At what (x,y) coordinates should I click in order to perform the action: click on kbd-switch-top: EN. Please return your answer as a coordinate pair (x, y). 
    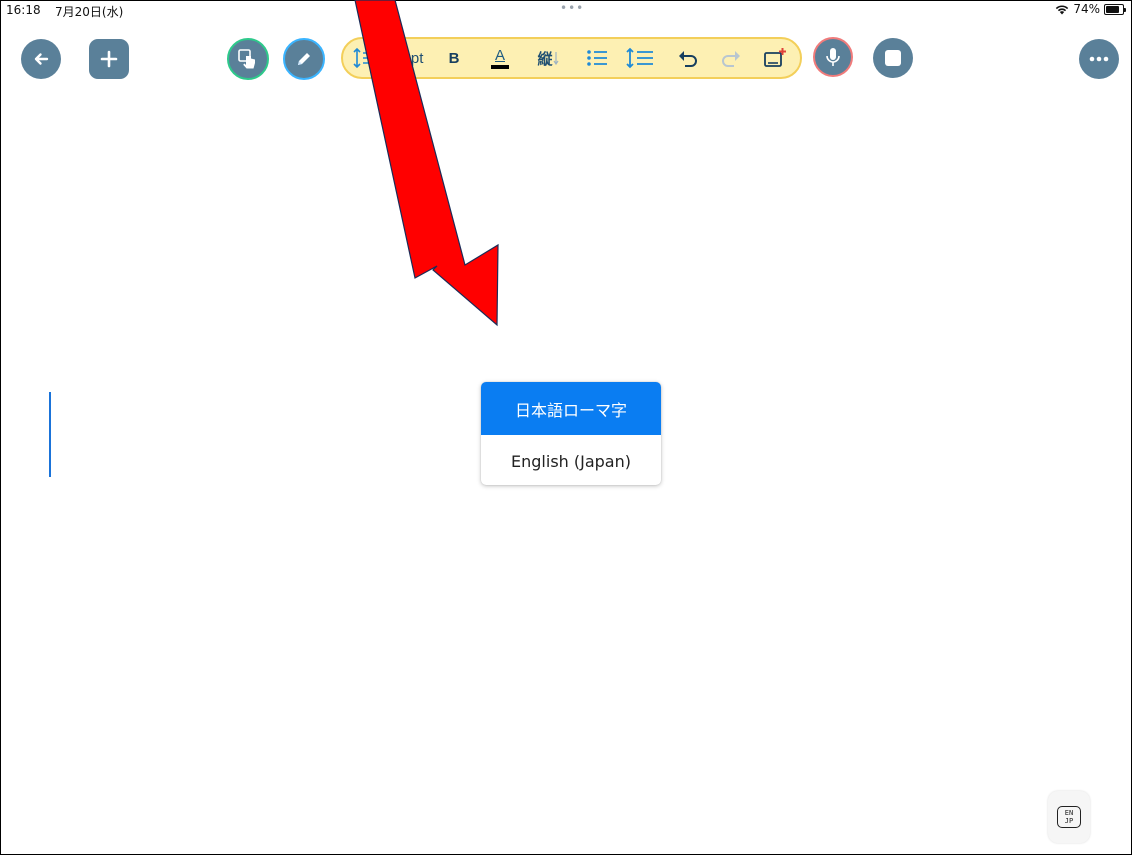
    Looking at the image, I should click on (1069, 813).